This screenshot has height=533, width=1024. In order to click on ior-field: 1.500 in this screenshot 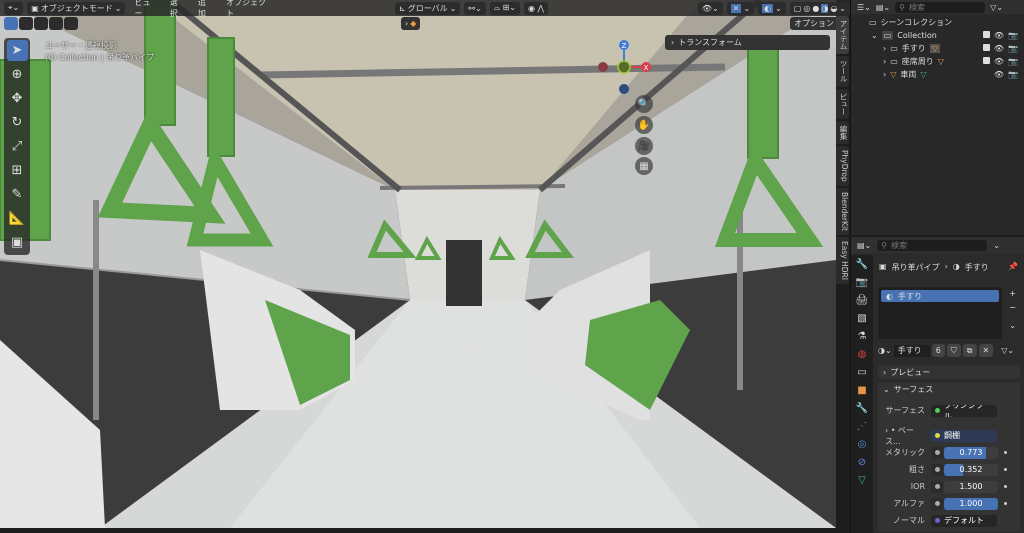, I will do `click(971, 486)`.